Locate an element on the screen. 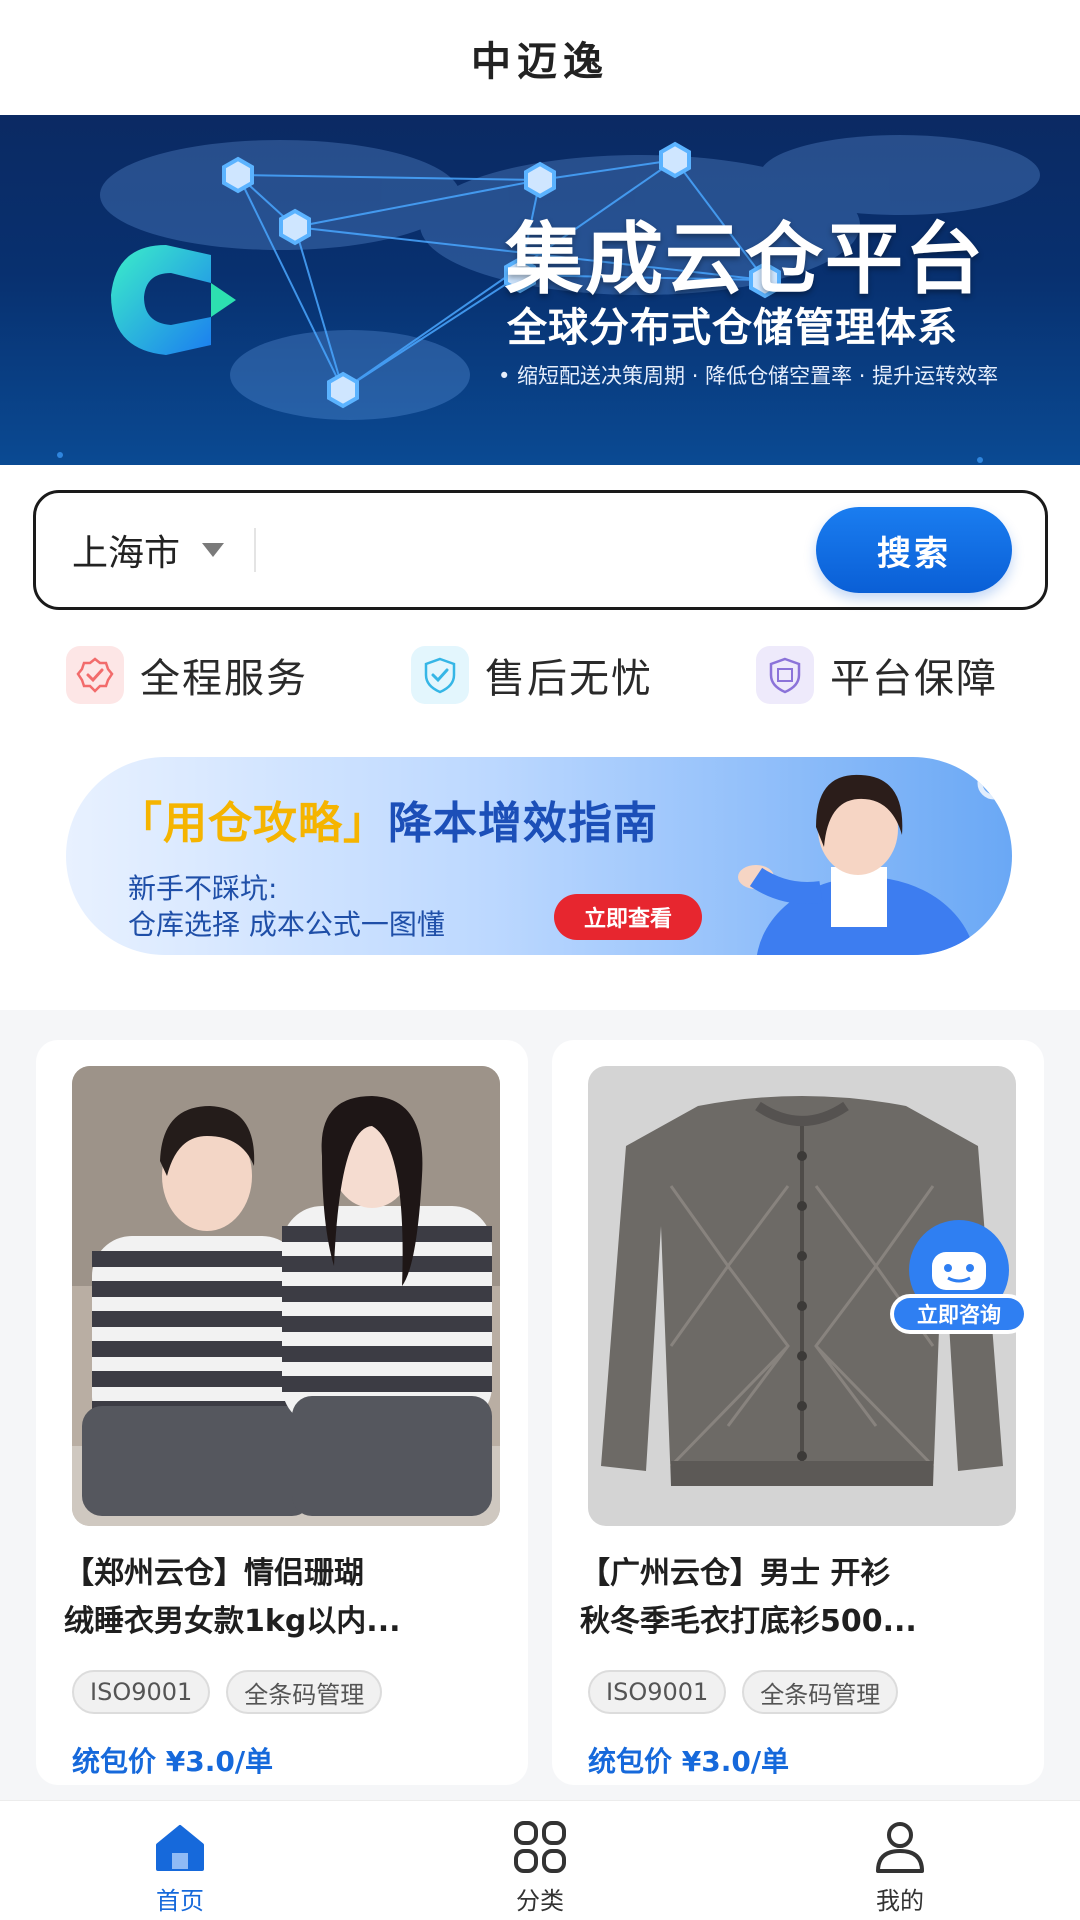  app-title: 中迈逸 is located at coordinates (540, 61).